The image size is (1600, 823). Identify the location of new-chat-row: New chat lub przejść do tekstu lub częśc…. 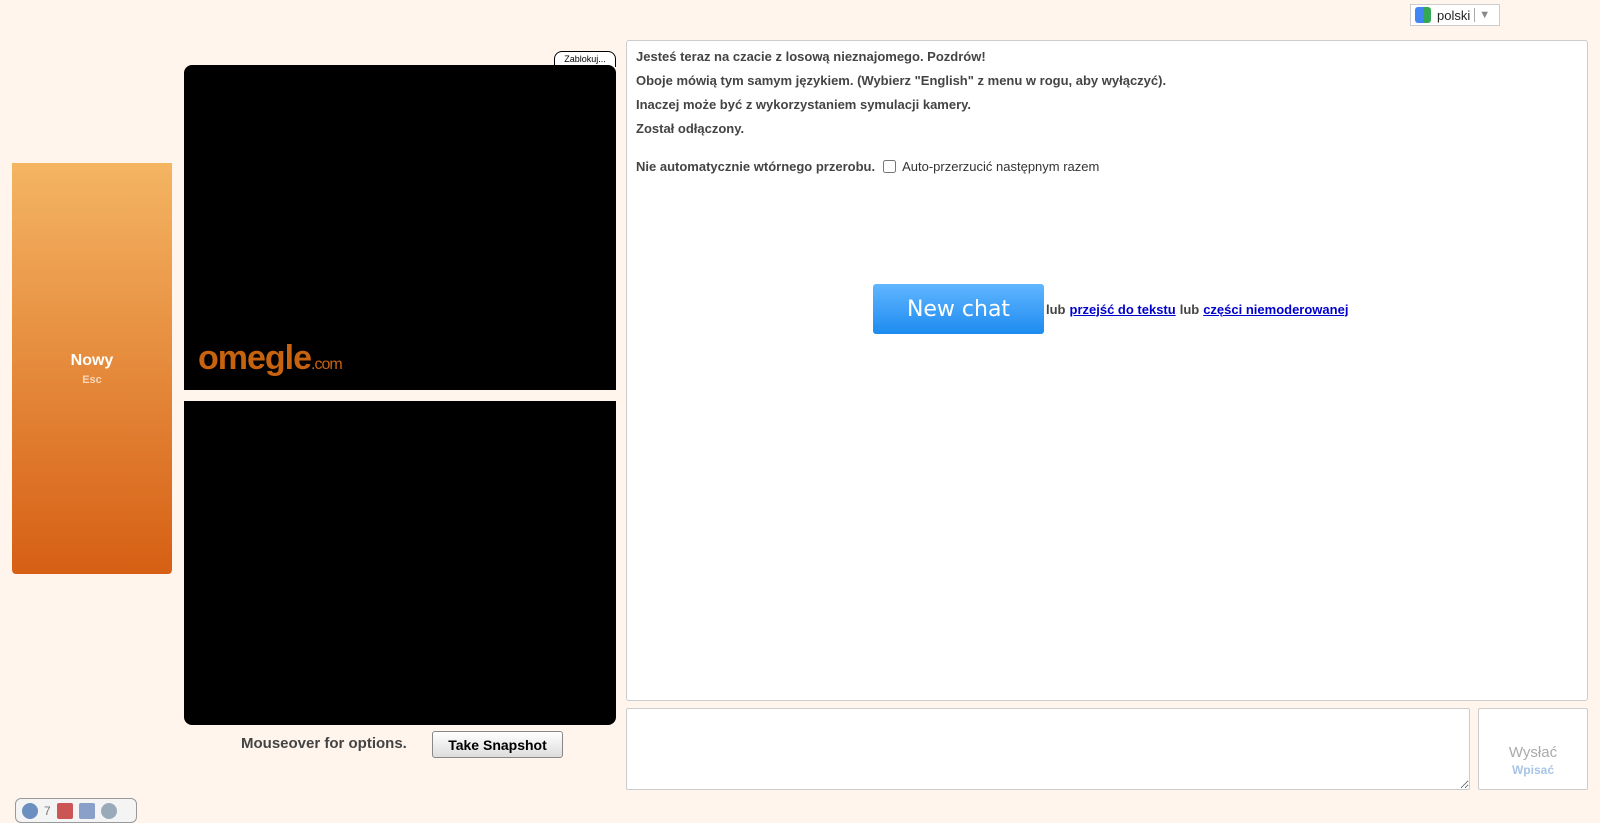
(1112, 309).